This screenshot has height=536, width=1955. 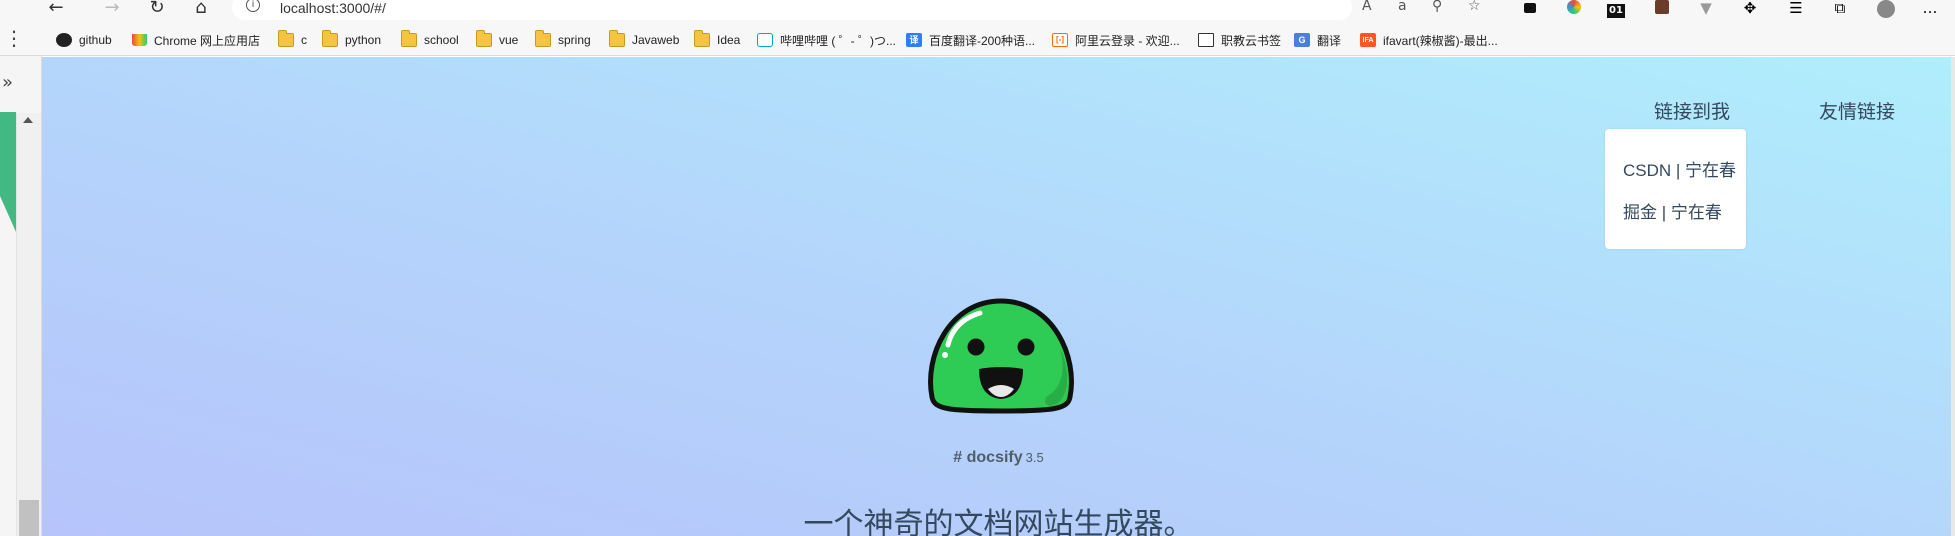 I want to click on bookmark-label: spring, so click(x=574, y=40).